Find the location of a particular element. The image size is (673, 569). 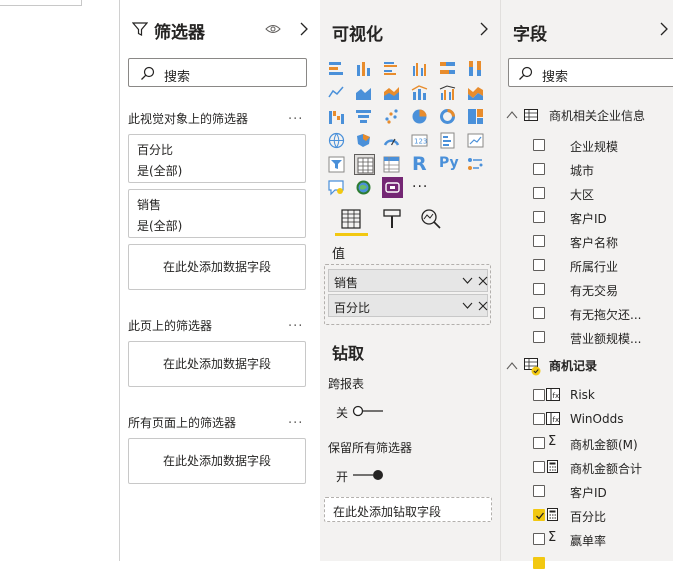

donut-chart-icon is located at coordinates (447, 116).